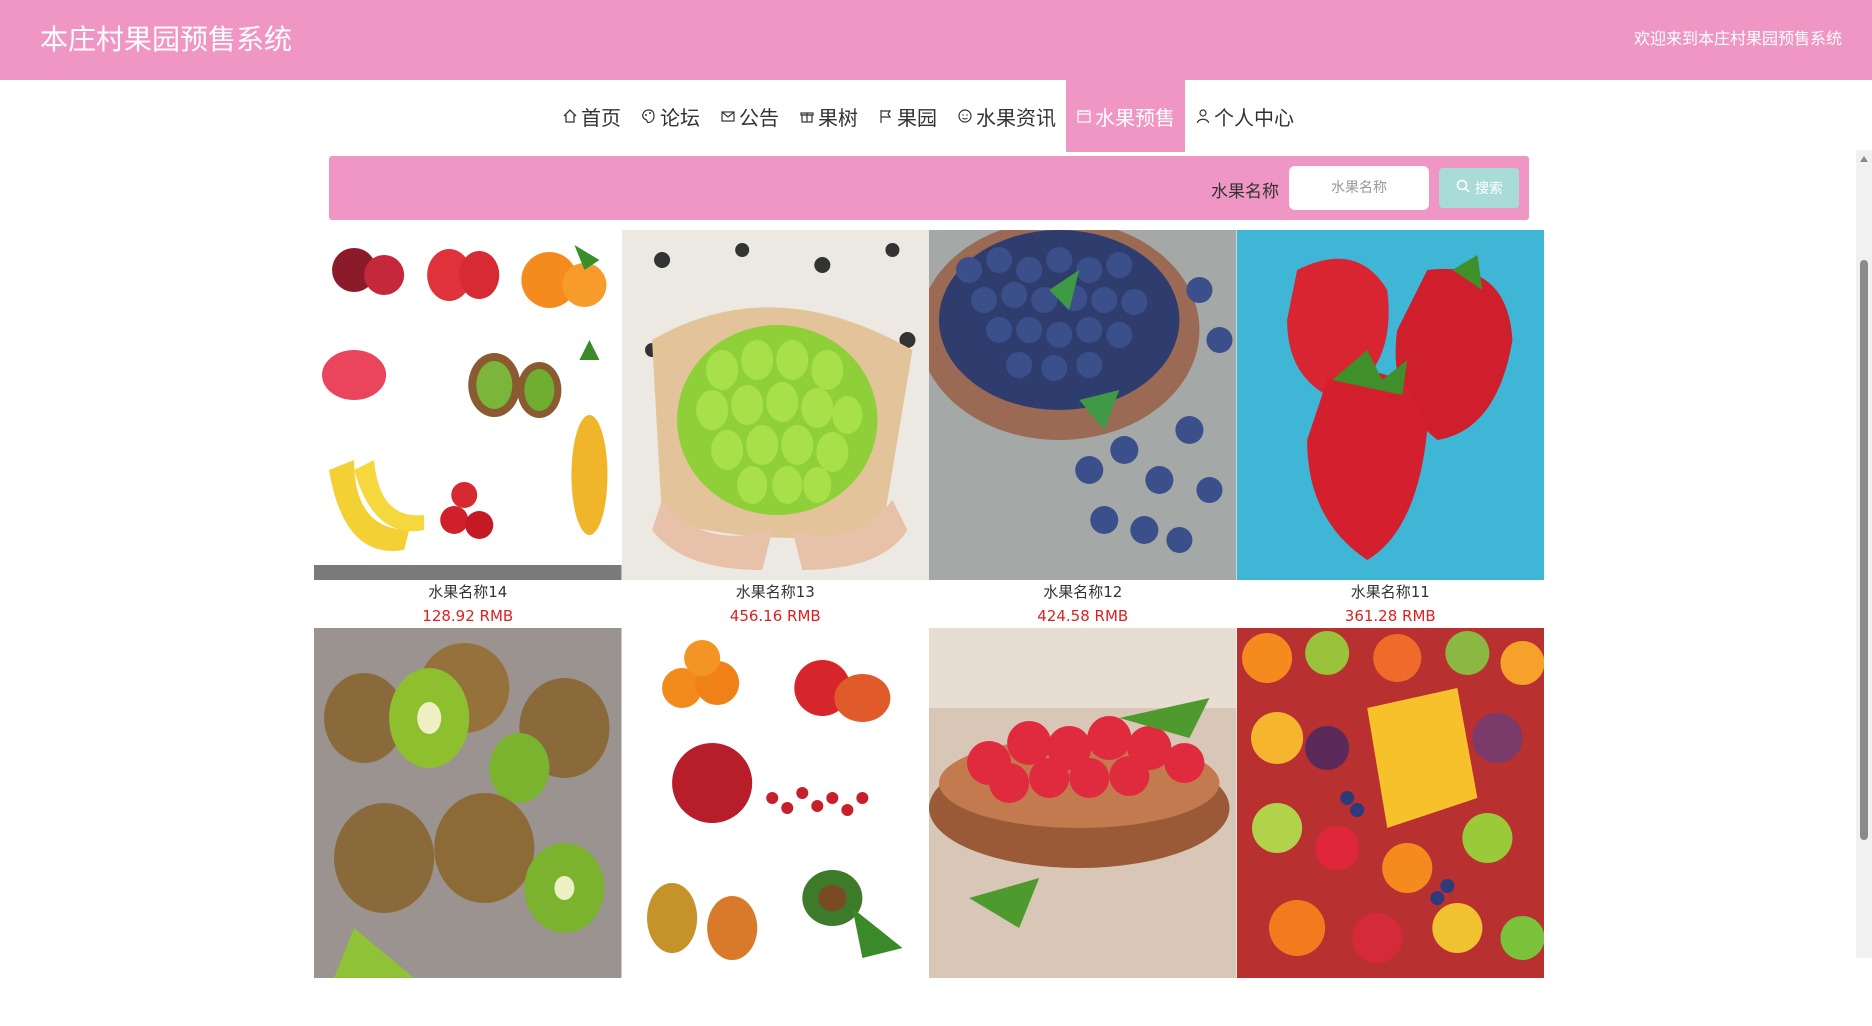 The image size is (1872, 1026). What do you see at coordinates (1083, 616) in the screenshot?
I see `product-price: 424.58 RMB` at bounding box center [1083, 616].